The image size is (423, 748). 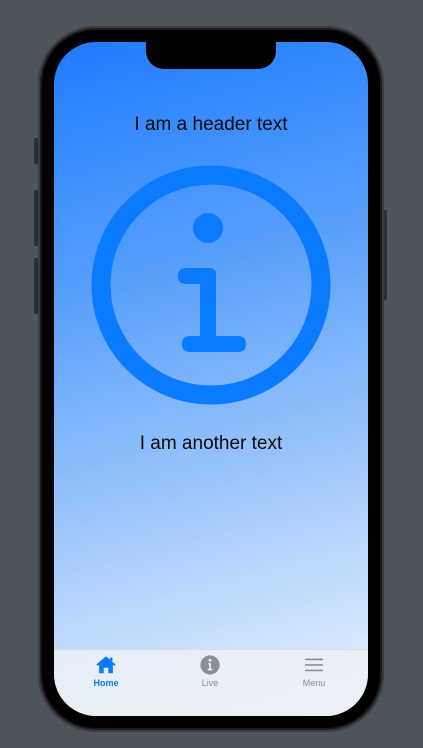 I want to click on hamburger-menu-icon, so click(x=314, y=665).